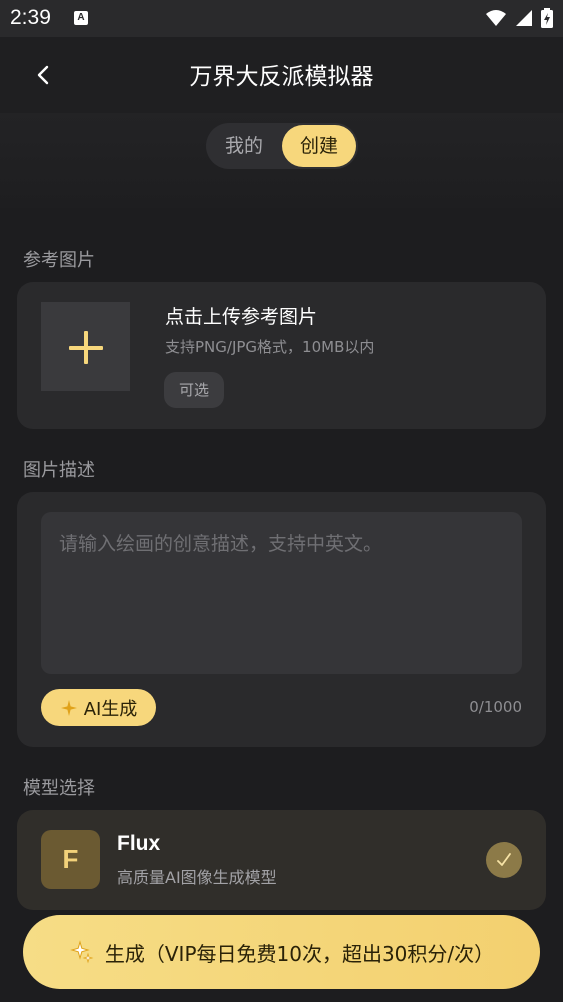  I want to click on reference-section-label: 参考图片, so click(59, 260).